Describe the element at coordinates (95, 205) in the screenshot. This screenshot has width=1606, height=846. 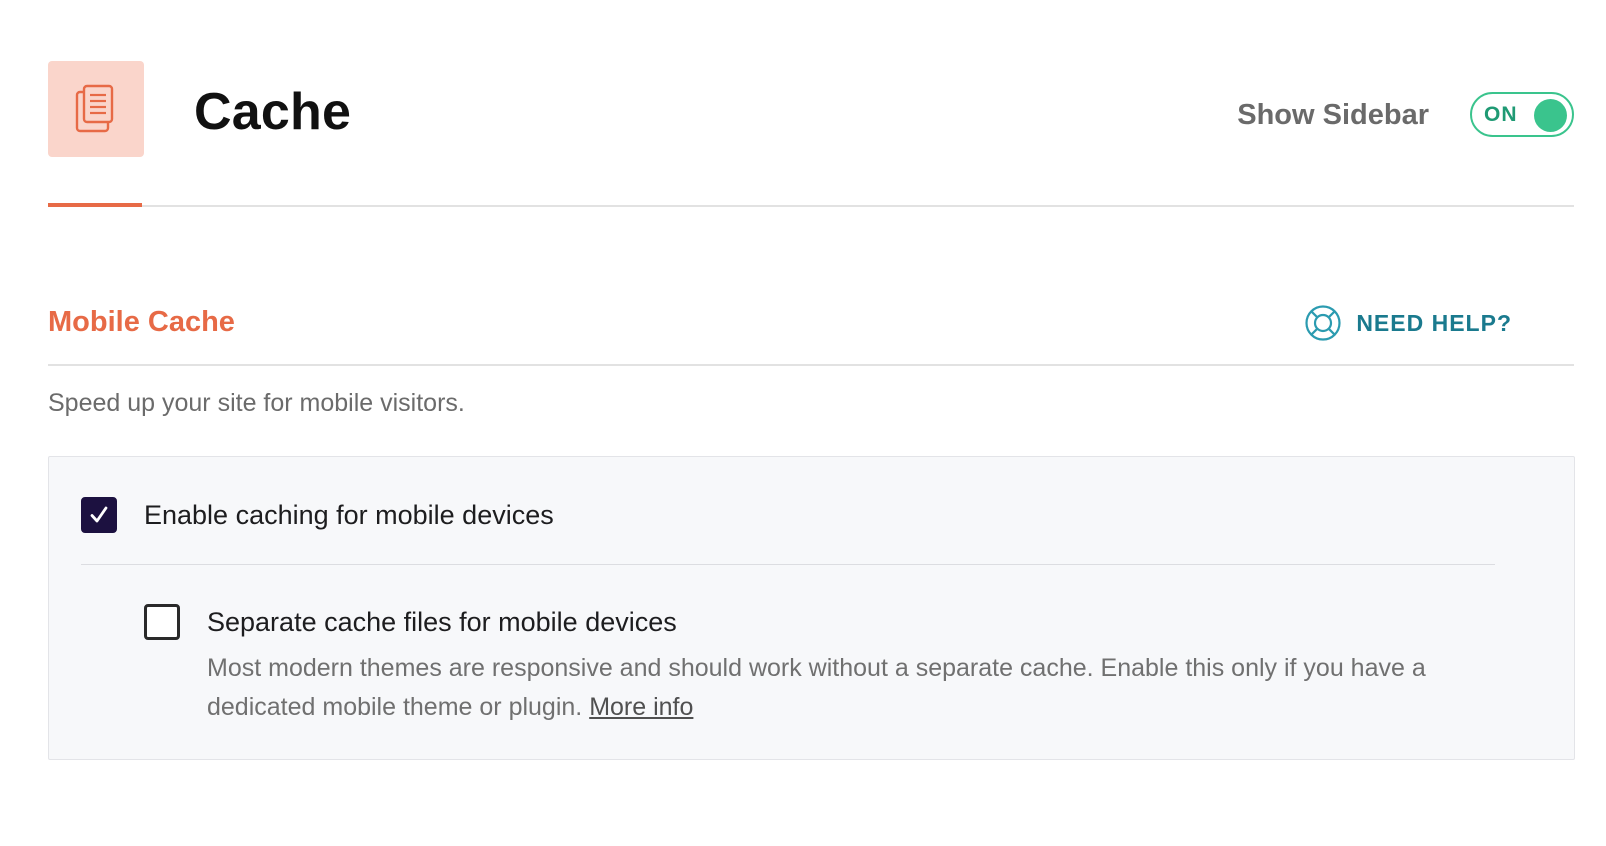
I see `header-divider-accent` at that location.